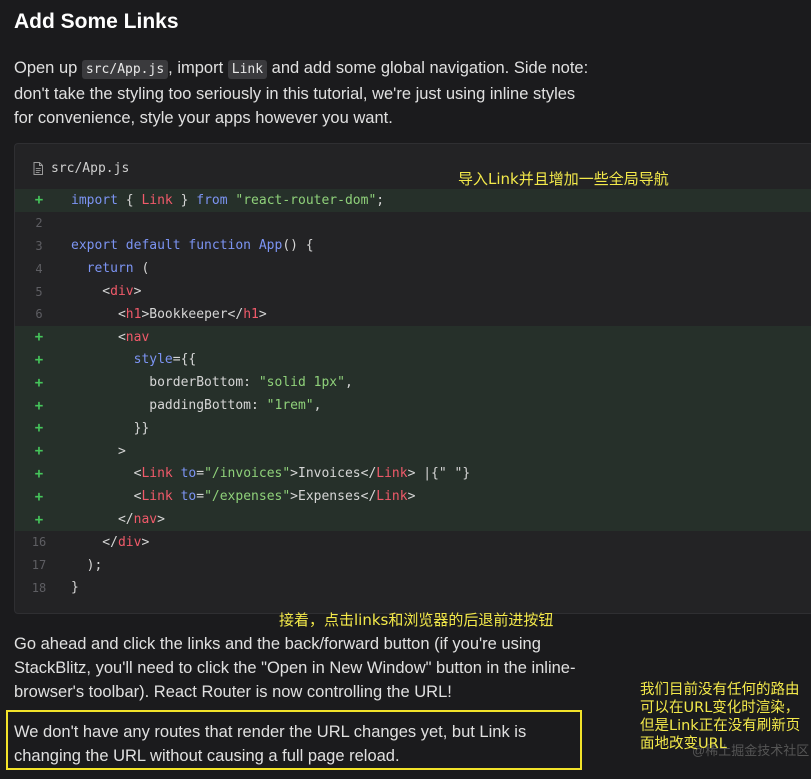 Image resolution: width=811 pixels, height=779 pixels. What do you see at coordinates (413, 428) in the screenshot?
I see `code-line: + }}` at bounding box center [413, 428].